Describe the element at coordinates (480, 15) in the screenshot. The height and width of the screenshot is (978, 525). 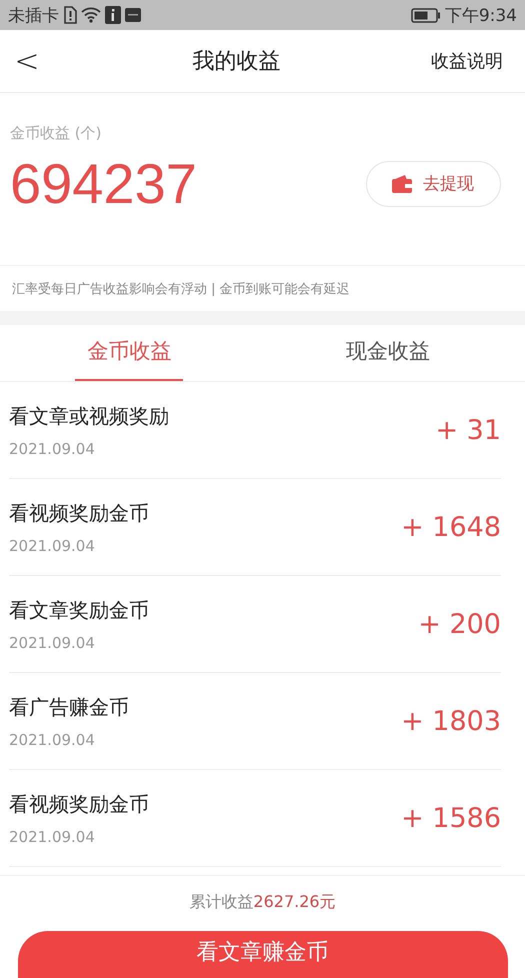
I see `clock-text: 下午9:34` at that location.